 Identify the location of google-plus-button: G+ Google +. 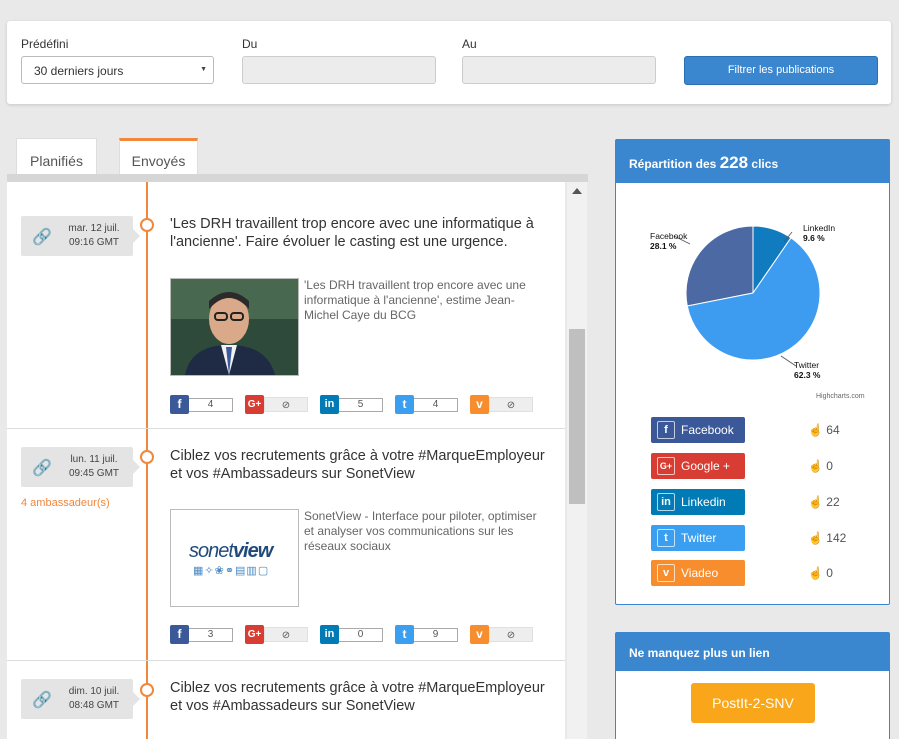
(698, 466).